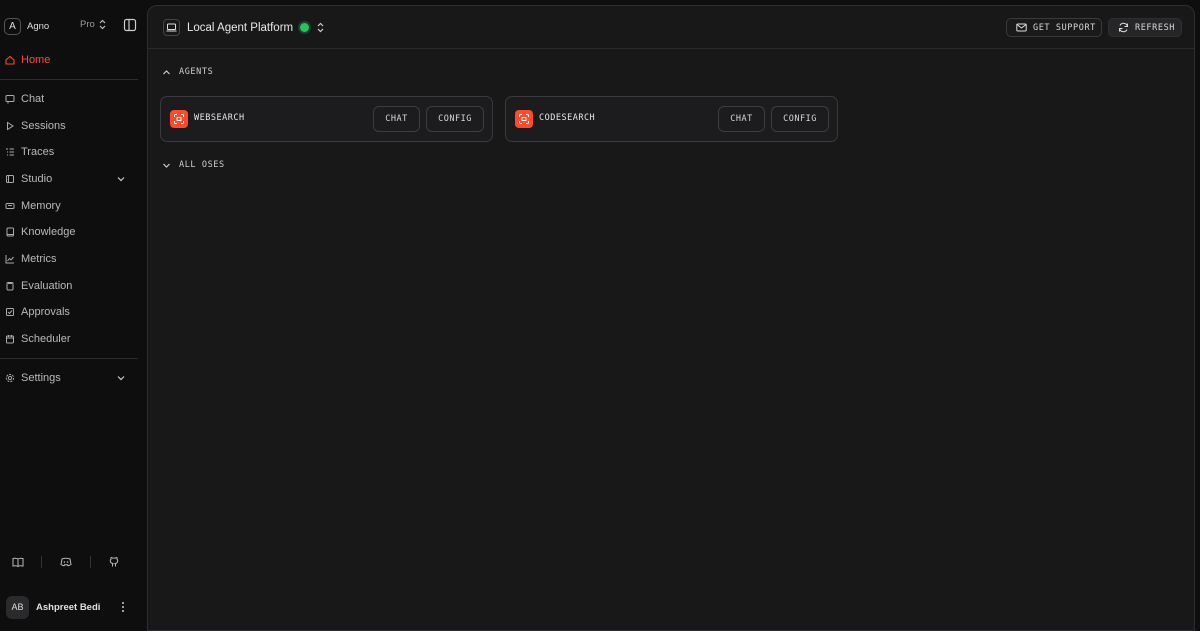 This screenshot has height=631, width=1200. Describe the element at coordinates (38, 152) in the screenshot. I see `sidebar-item-label: Traces` at that location.